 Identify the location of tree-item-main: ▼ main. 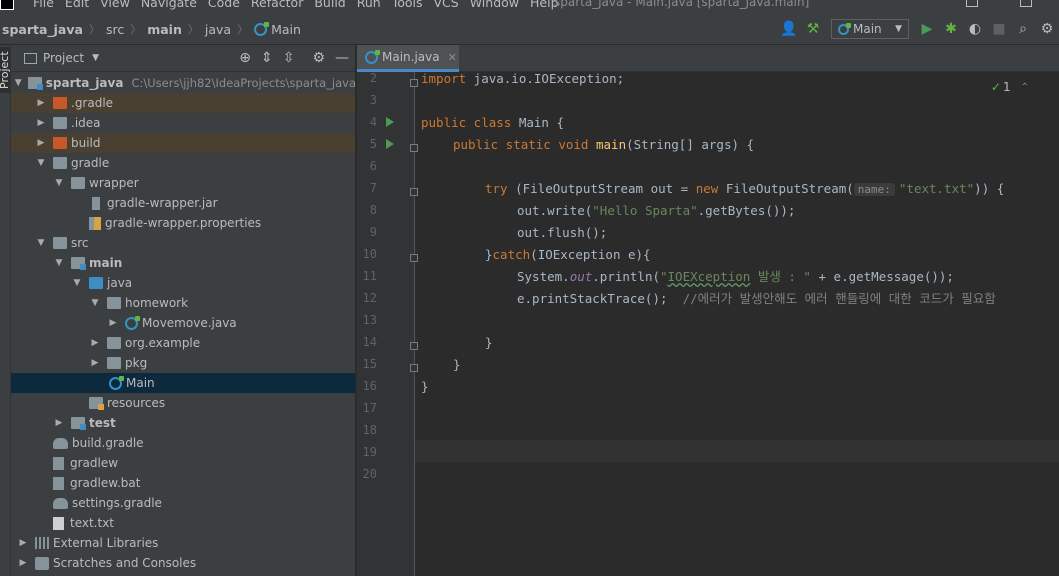
(183, 263).